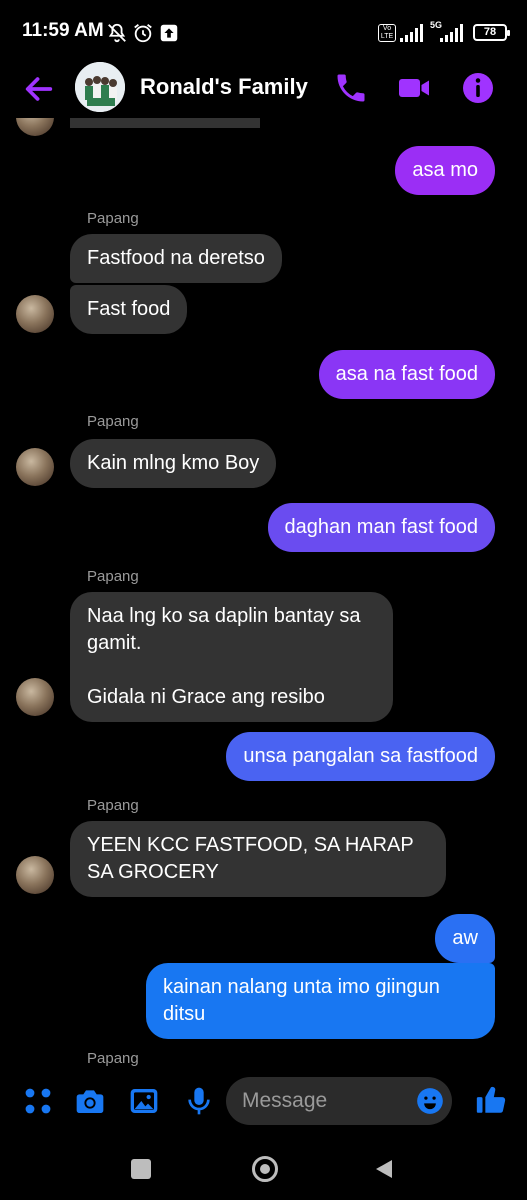 This screenshot has width=527, height=1200. Describe the element at coordinates (39, 89) in the screenshot. I see `back-arrow-icon` at that location.